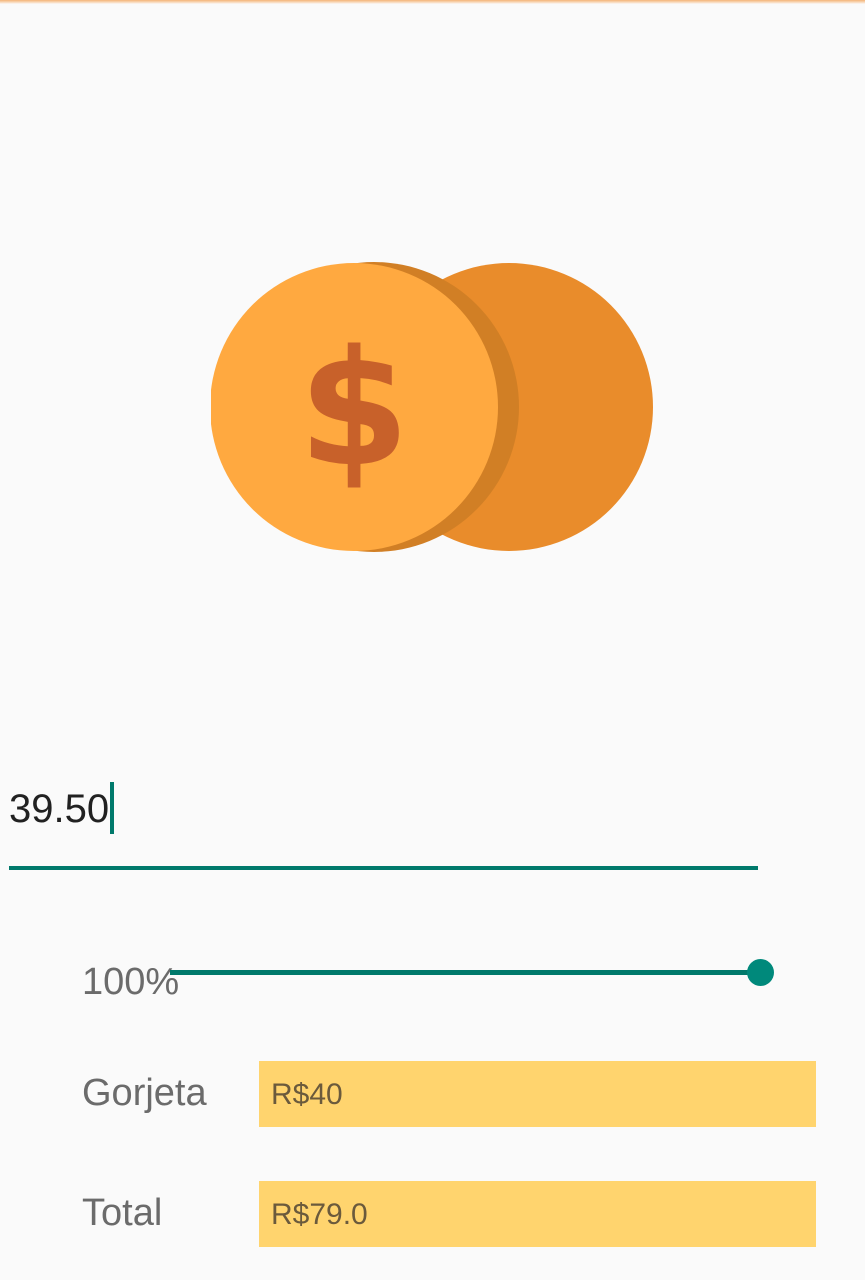  Describe the element at coordinates (307, 1094) in the screenshot. I see `tip-value: R$40` at that location.